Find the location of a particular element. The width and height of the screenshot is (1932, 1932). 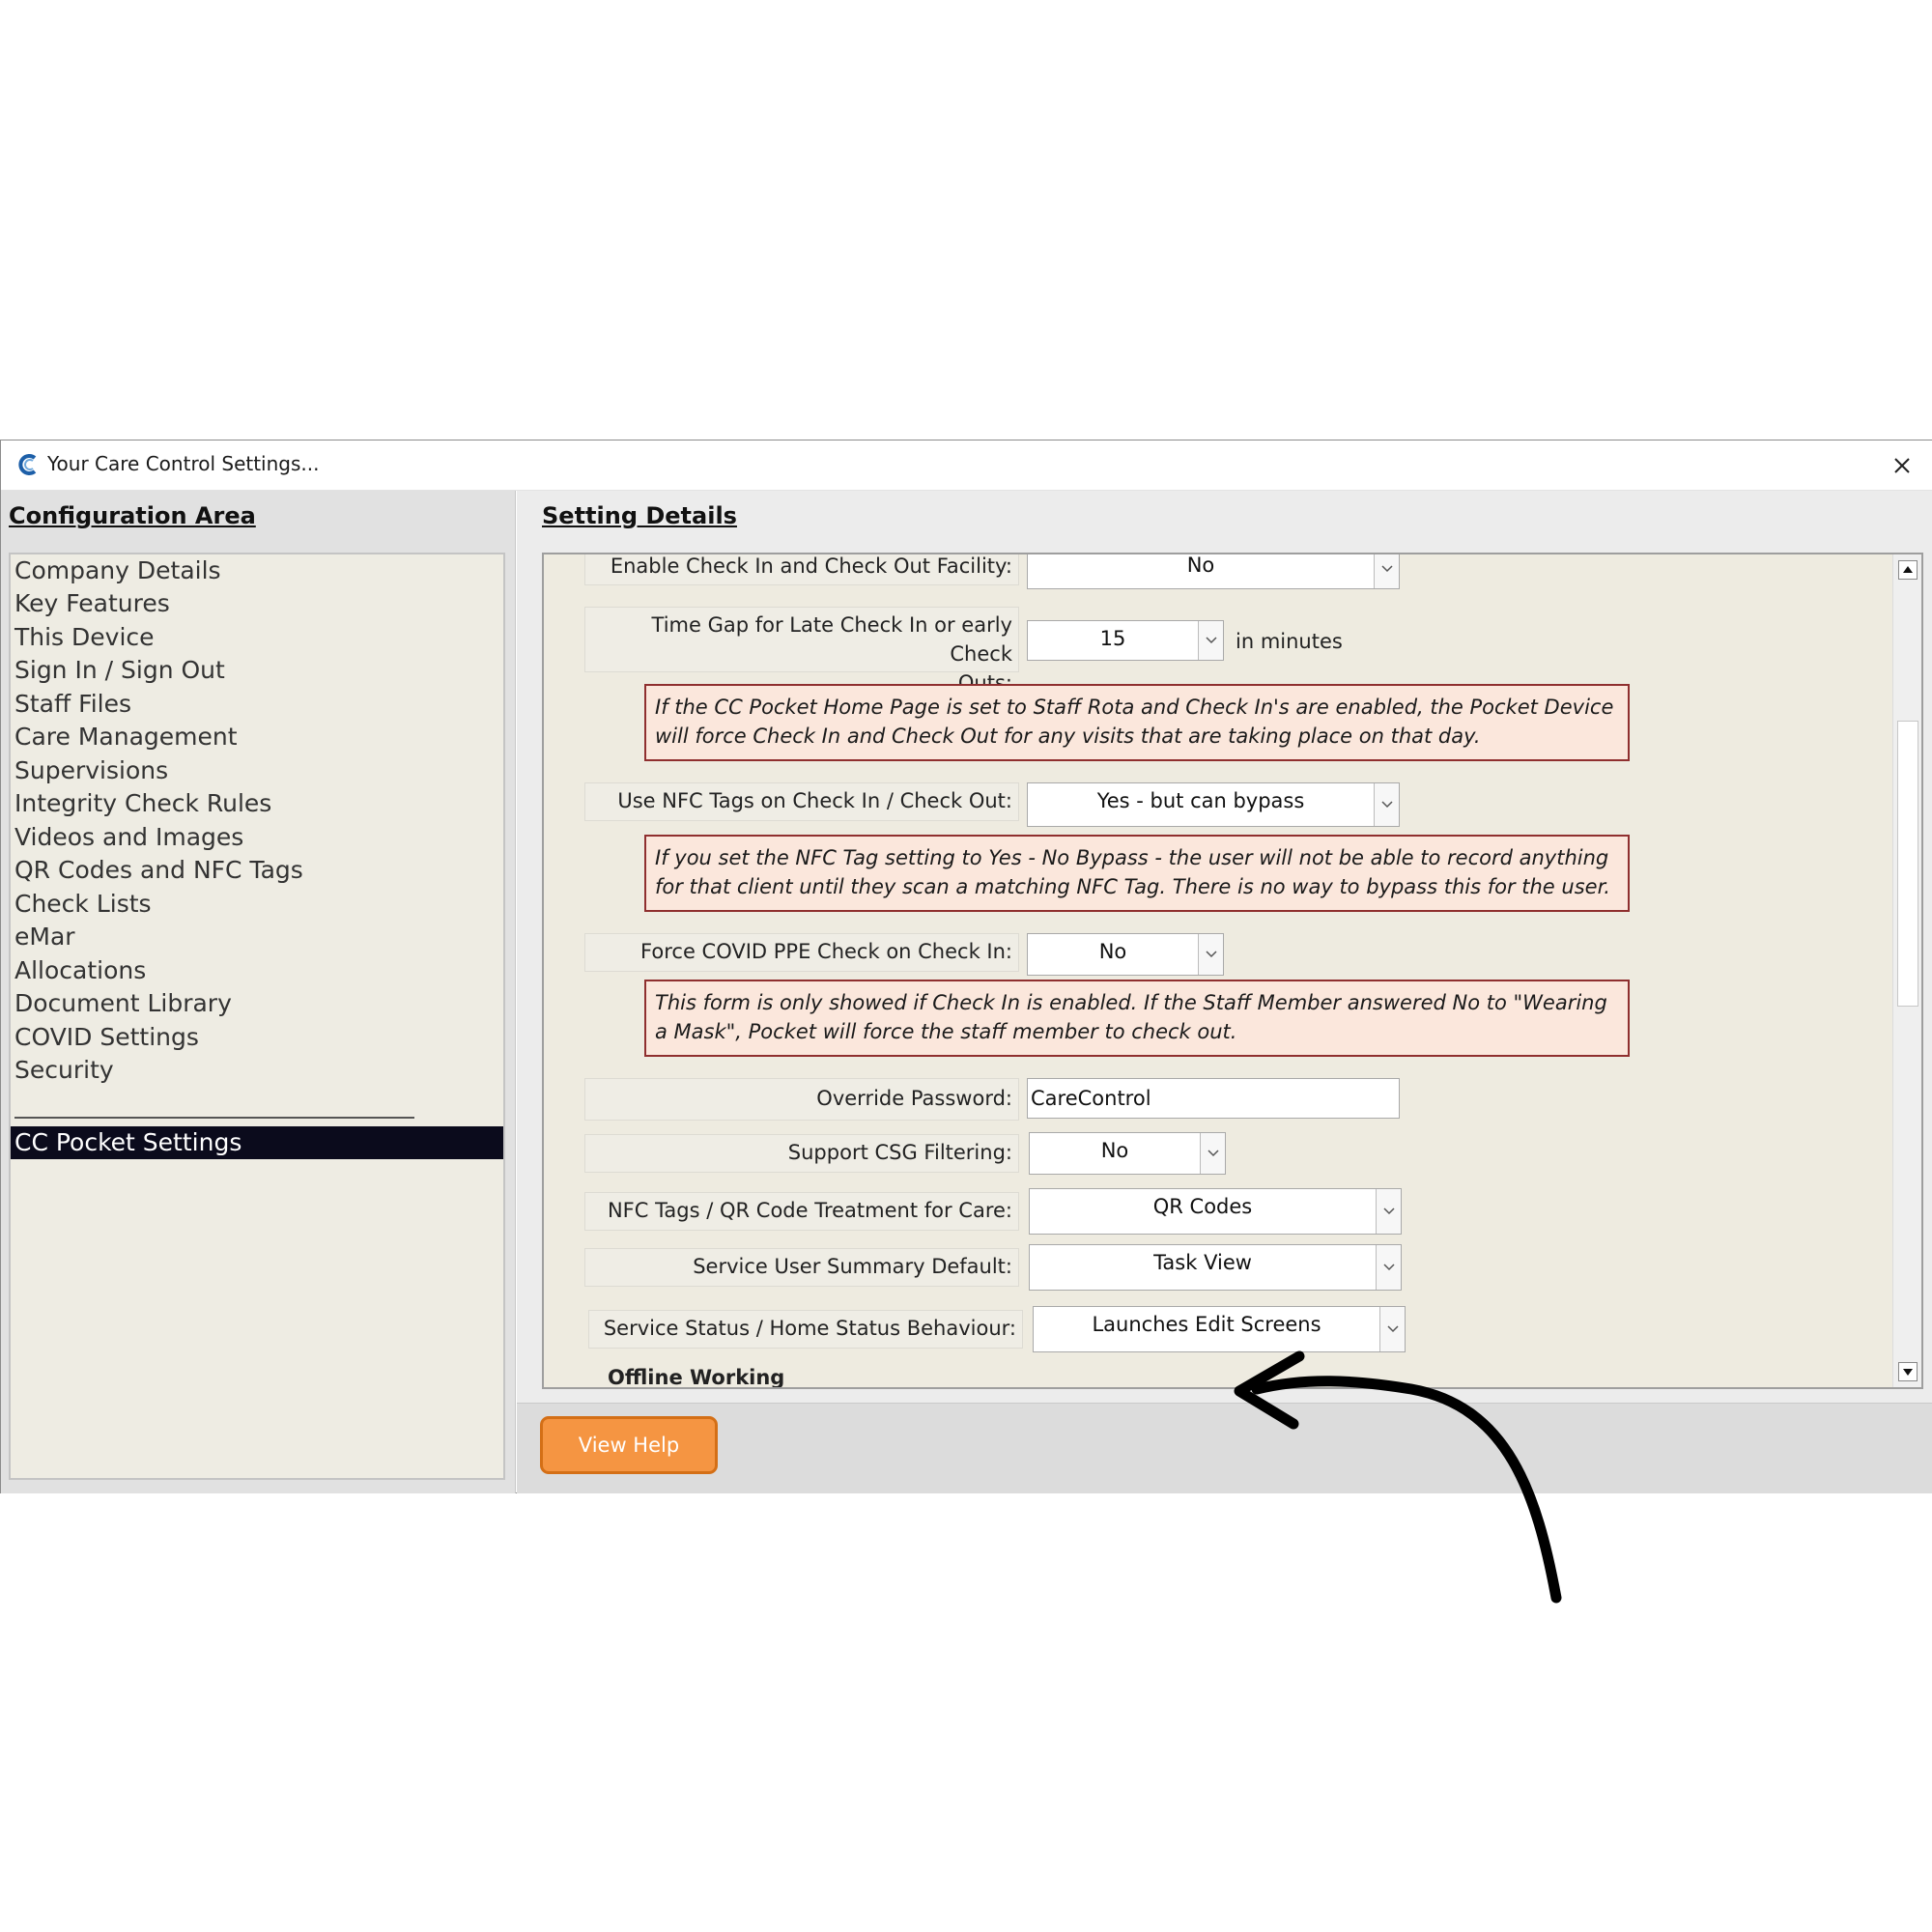

nav-item-care-management: Care Management is located at coordinates (126, 737).